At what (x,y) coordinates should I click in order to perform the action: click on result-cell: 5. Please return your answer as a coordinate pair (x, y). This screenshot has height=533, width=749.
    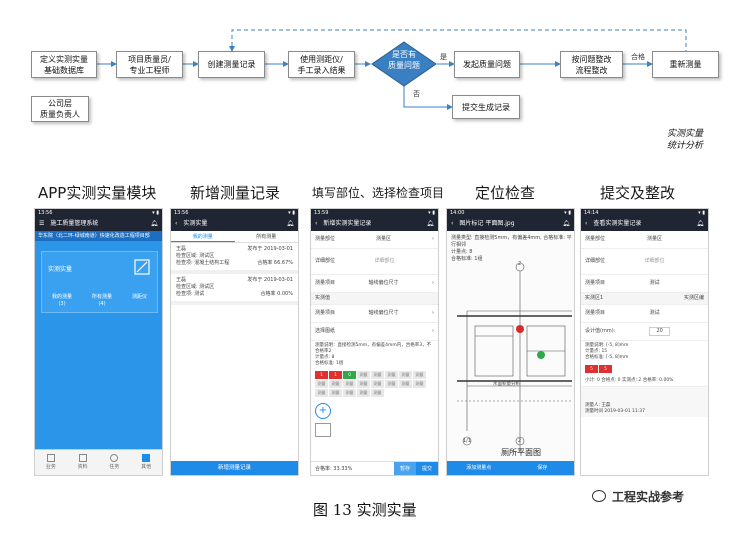
    Looking at the image, I should click on (605, 369).